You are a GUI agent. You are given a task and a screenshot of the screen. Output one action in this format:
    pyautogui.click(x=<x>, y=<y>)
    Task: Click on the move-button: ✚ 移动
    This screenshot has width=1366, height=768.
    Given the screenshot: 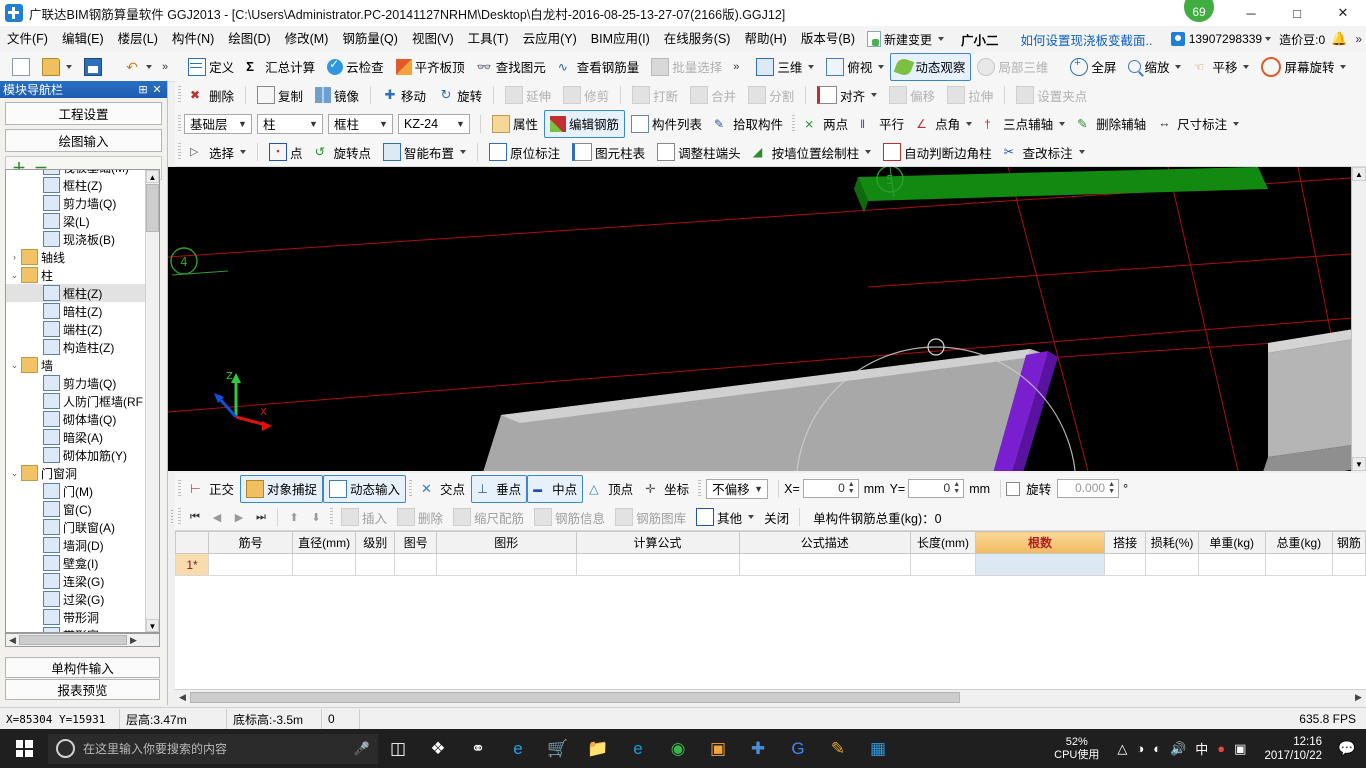 What is the action you would take?
    pyautogui.click(x=404, y=95)
    